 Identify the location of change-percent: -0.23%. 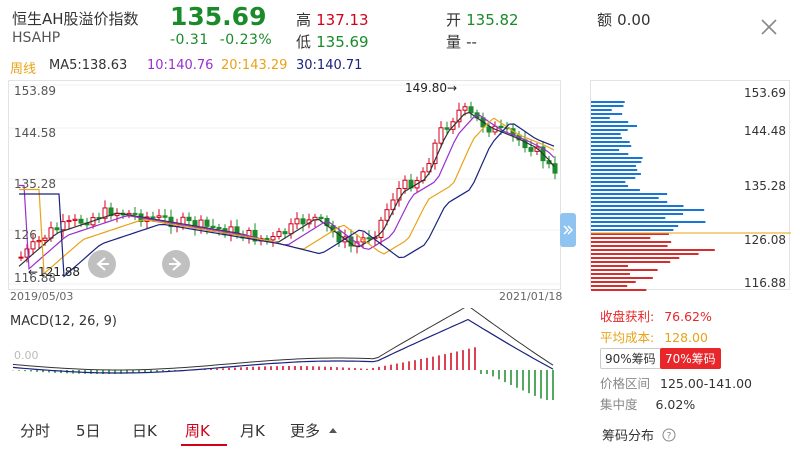
(246, 40).